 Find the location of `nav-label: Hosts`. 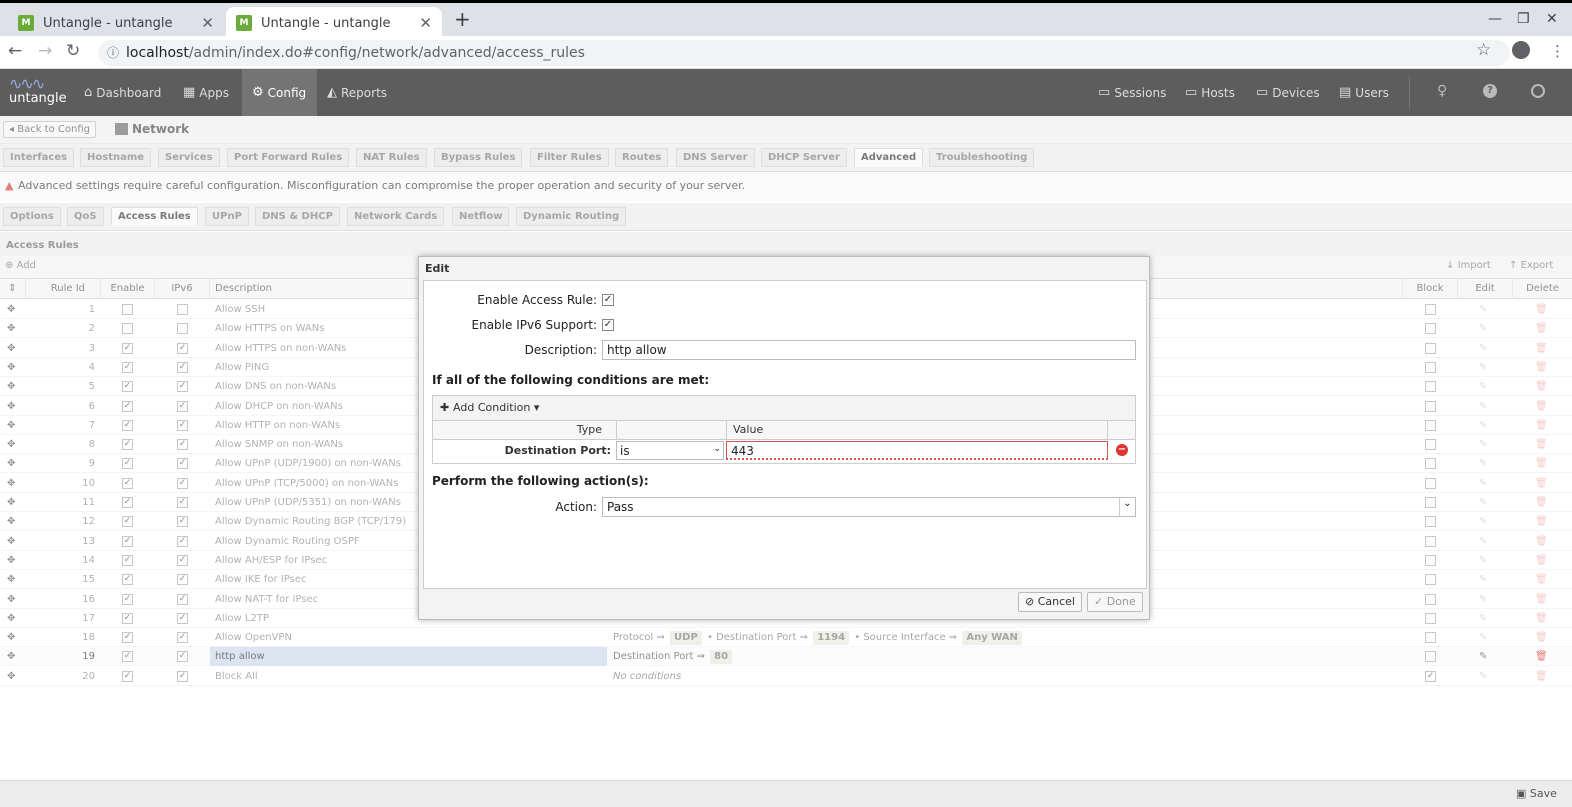

nav-label: Hosts is located at coordinates (1218, 92).